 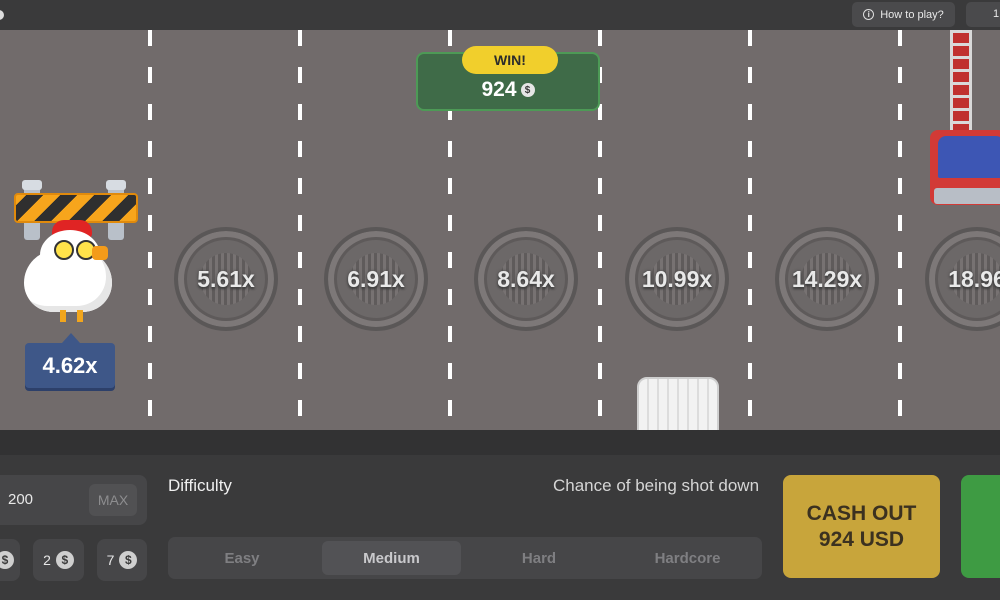 I want to click on quick-bet-chip: $, so click(x=10, y=560).